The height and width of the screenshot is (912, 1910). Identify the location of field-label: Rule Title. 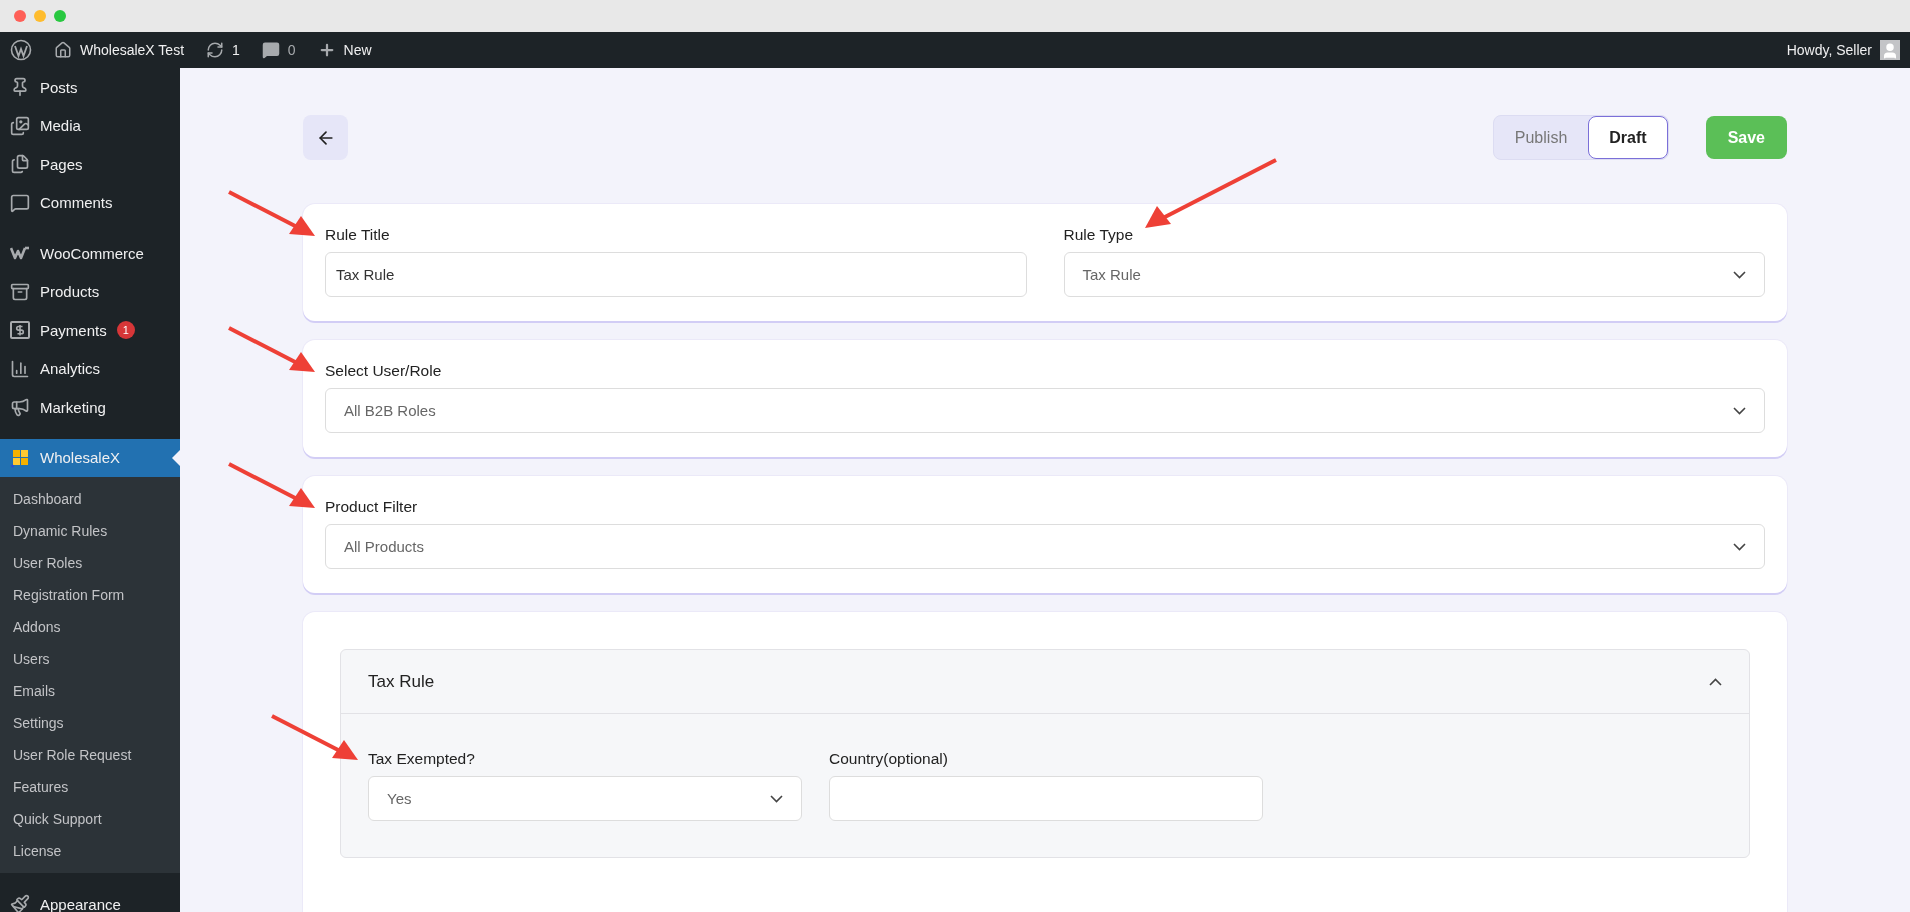
(357, 235).